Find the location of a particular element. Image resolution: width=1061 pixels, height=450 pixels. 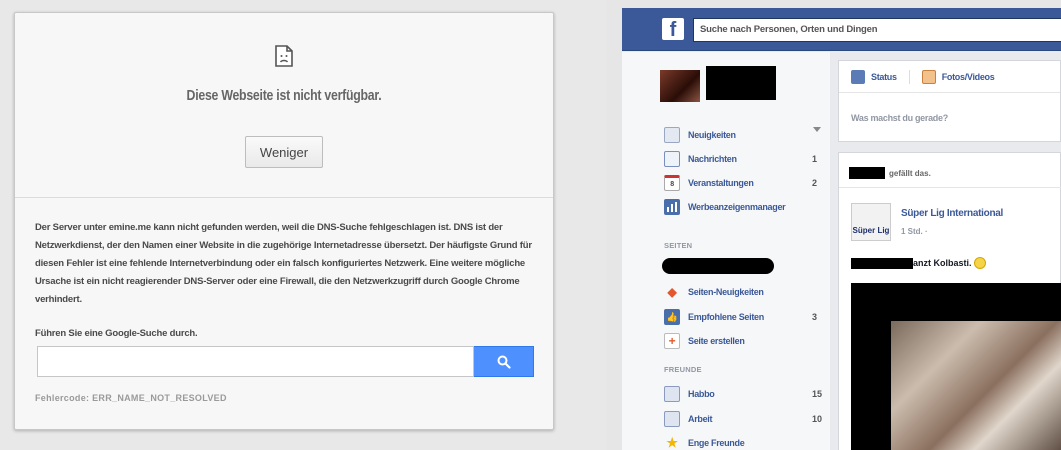

sidebar-item-ads-manager: Werbeanzeigenmanager is located at coordinates (725, 207).